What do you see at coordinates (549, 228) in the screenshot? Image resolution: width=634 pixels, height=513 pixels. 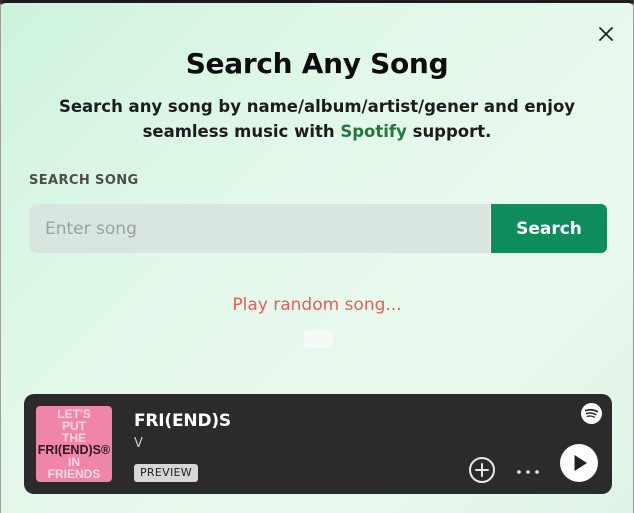 I see `search-button: Search` at bounding box center [549, 228].